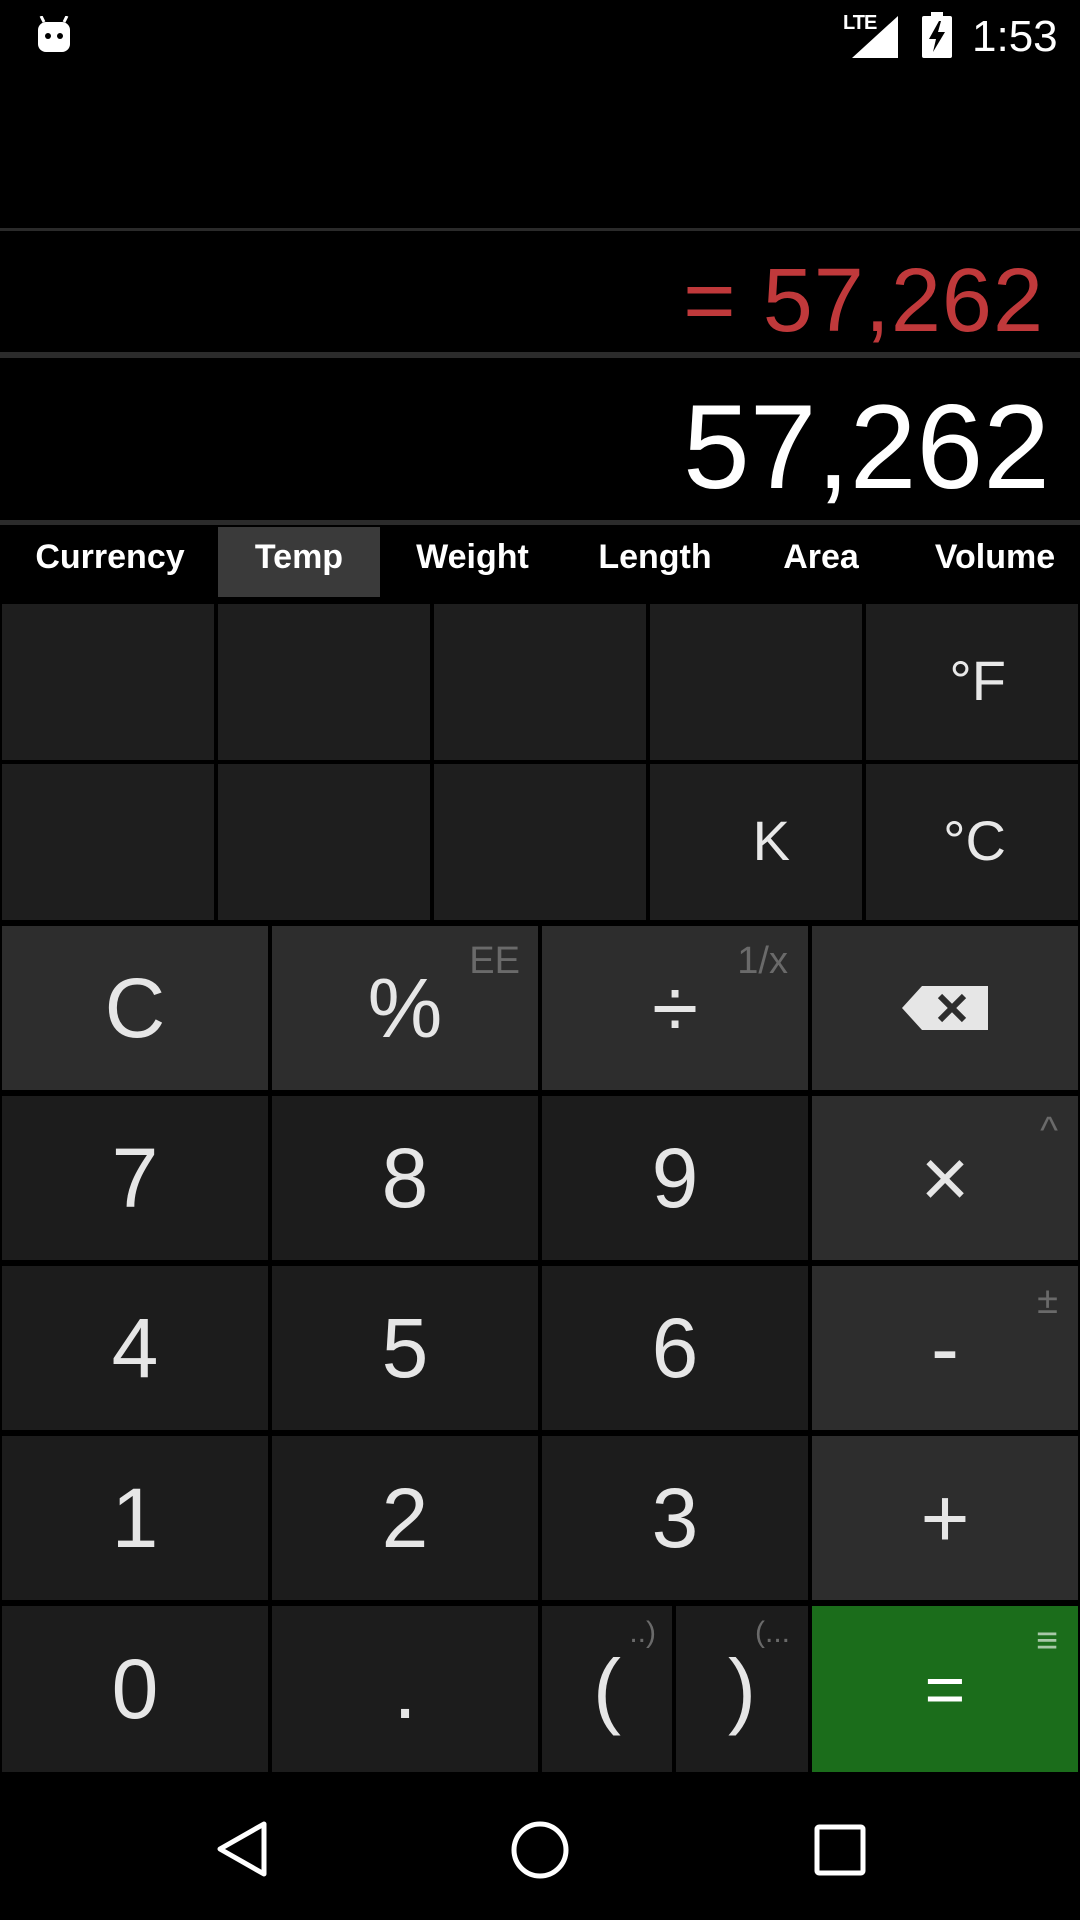  I want to click on signal-icon, so click(875, 37).